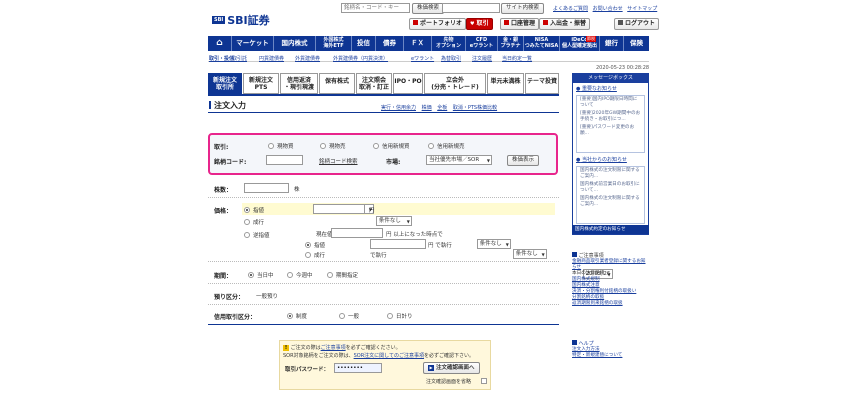  Describe the element at coordinates (637, 24) in the screenshot. I see `logout-button: ログアウト` at that location.